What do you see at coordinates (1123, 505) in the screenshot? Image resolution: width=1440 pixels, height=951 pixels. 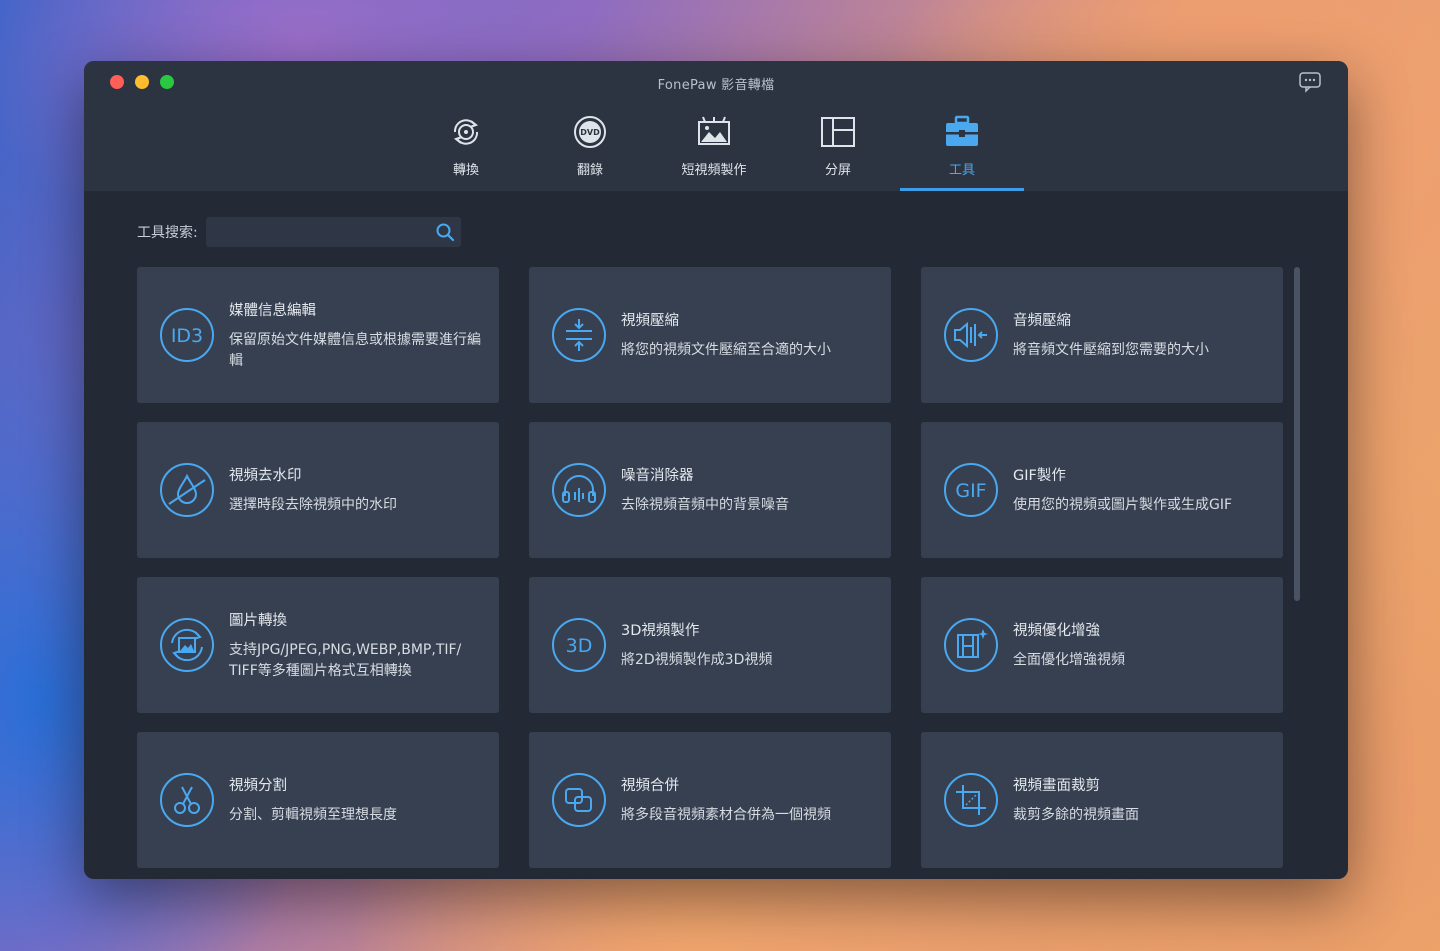 I see `tool-description: 使用您的視頻或圖片製作或生成GIF` at bounding box center [1123, 505].